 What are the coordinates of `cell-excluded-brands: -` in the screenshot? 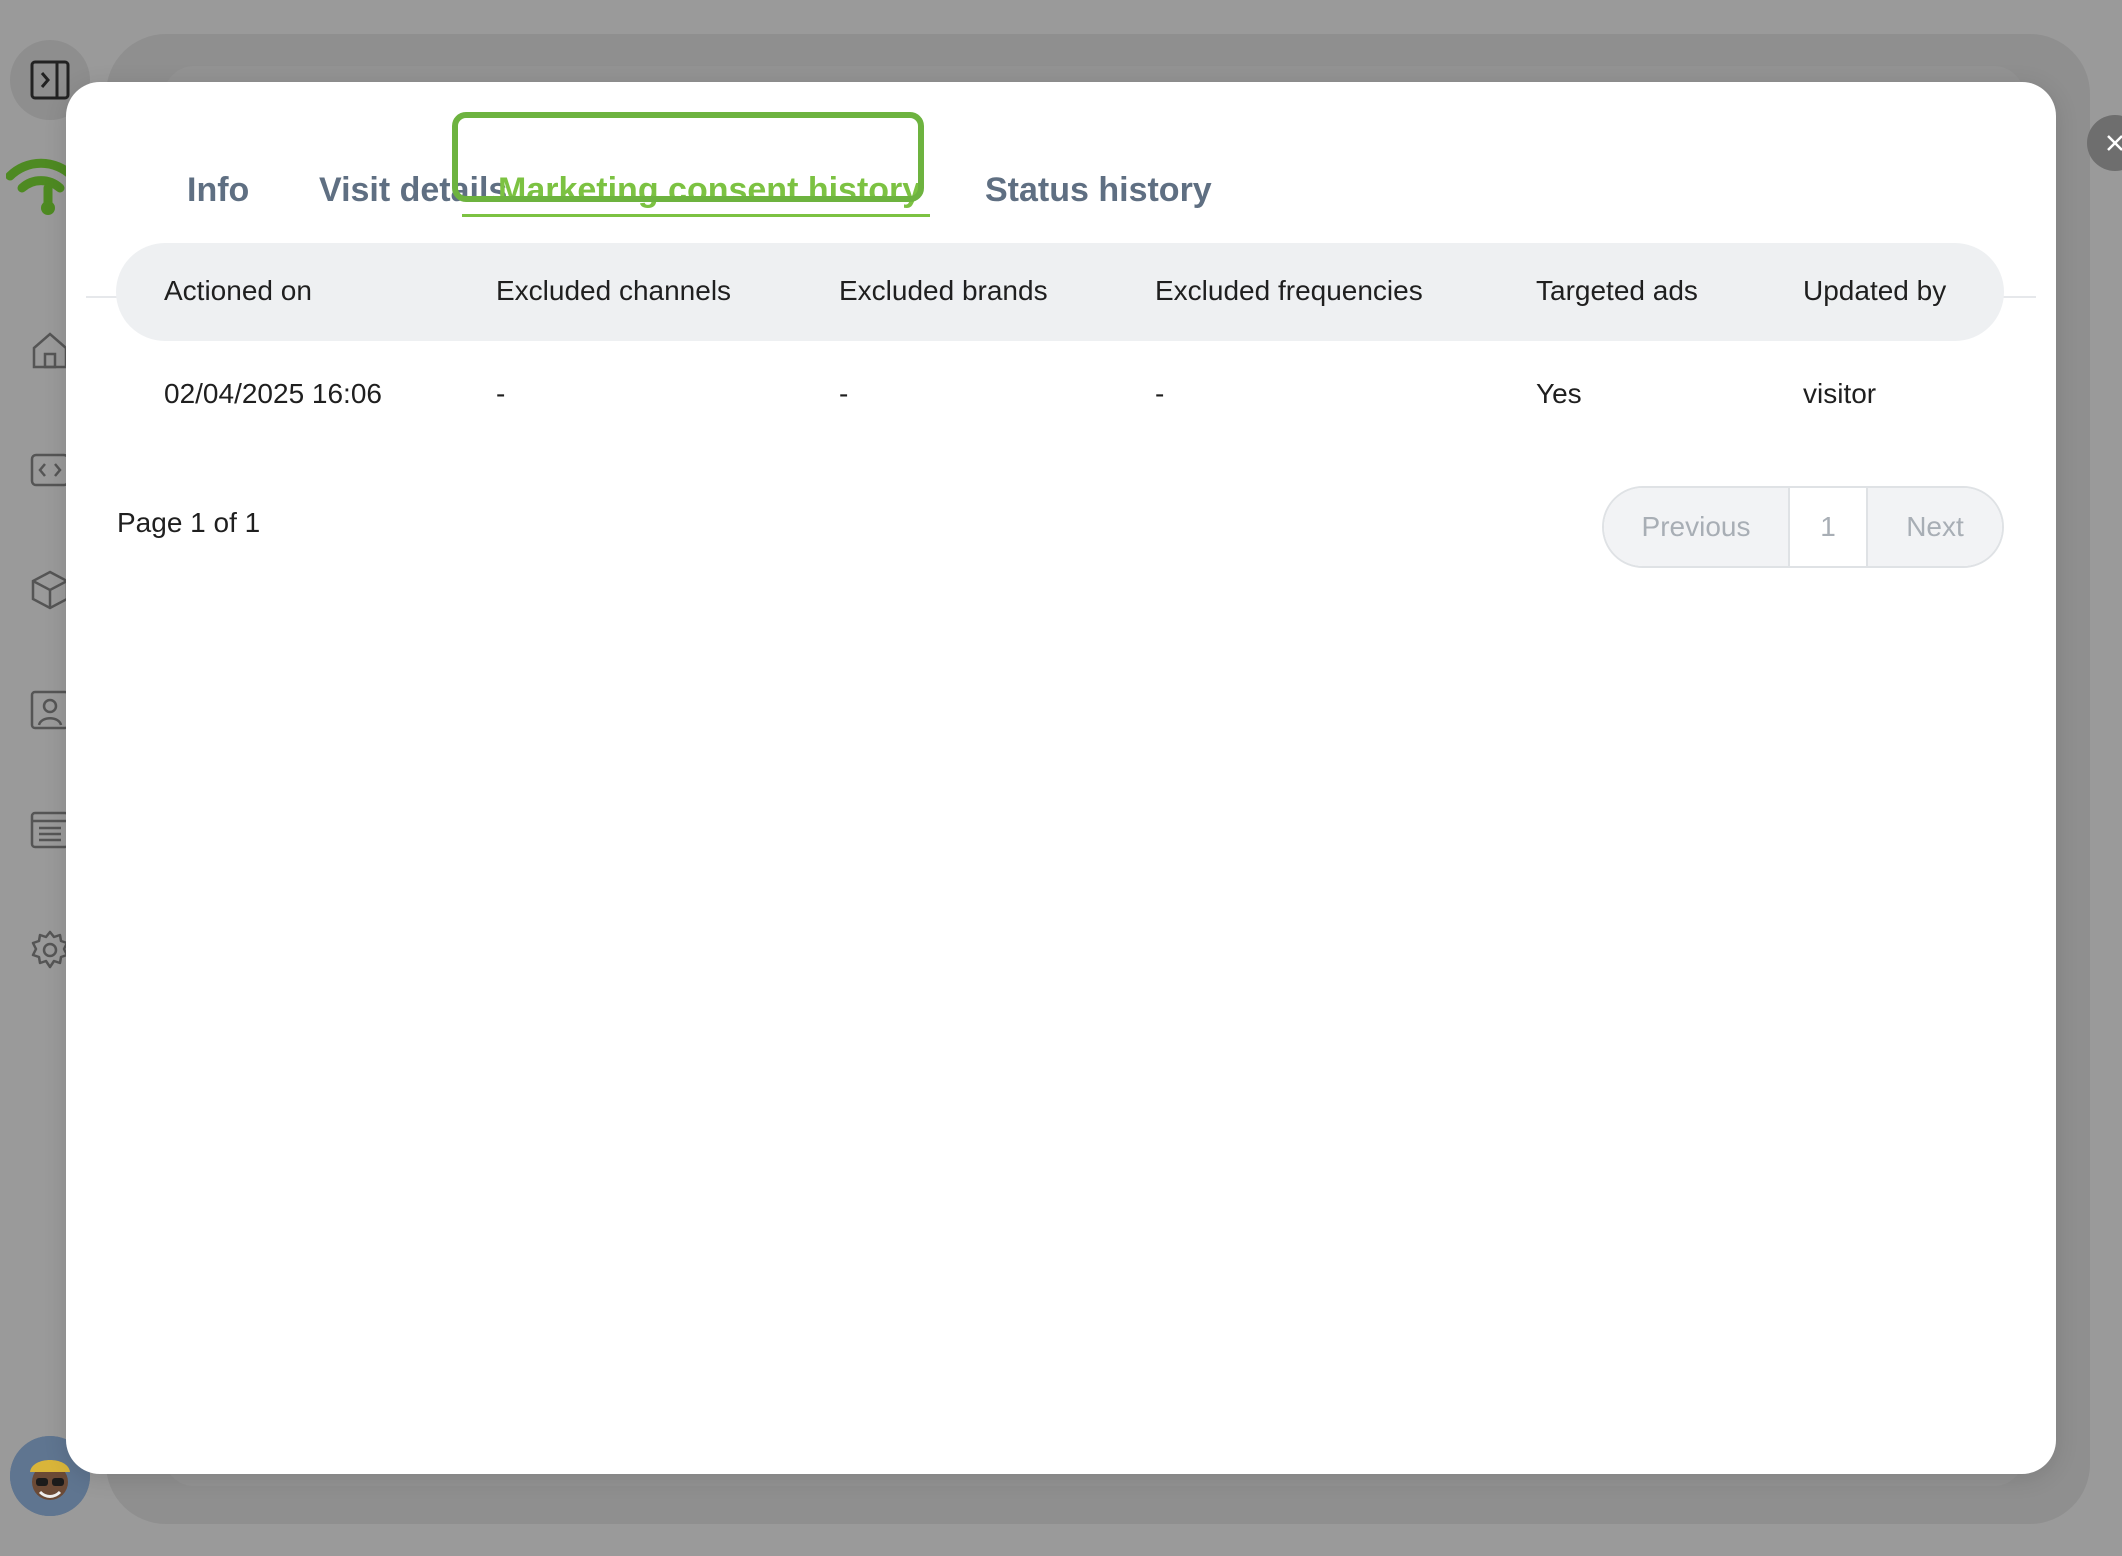 It's located at (844, 393).